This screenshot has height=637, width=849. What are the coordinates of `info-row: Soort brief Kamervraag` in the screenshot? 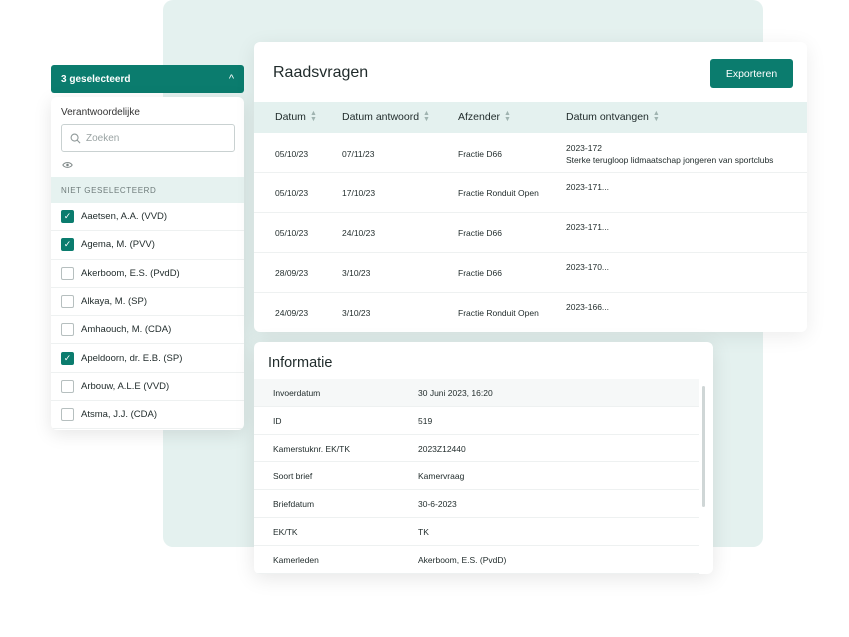 It's located at (476, 476).